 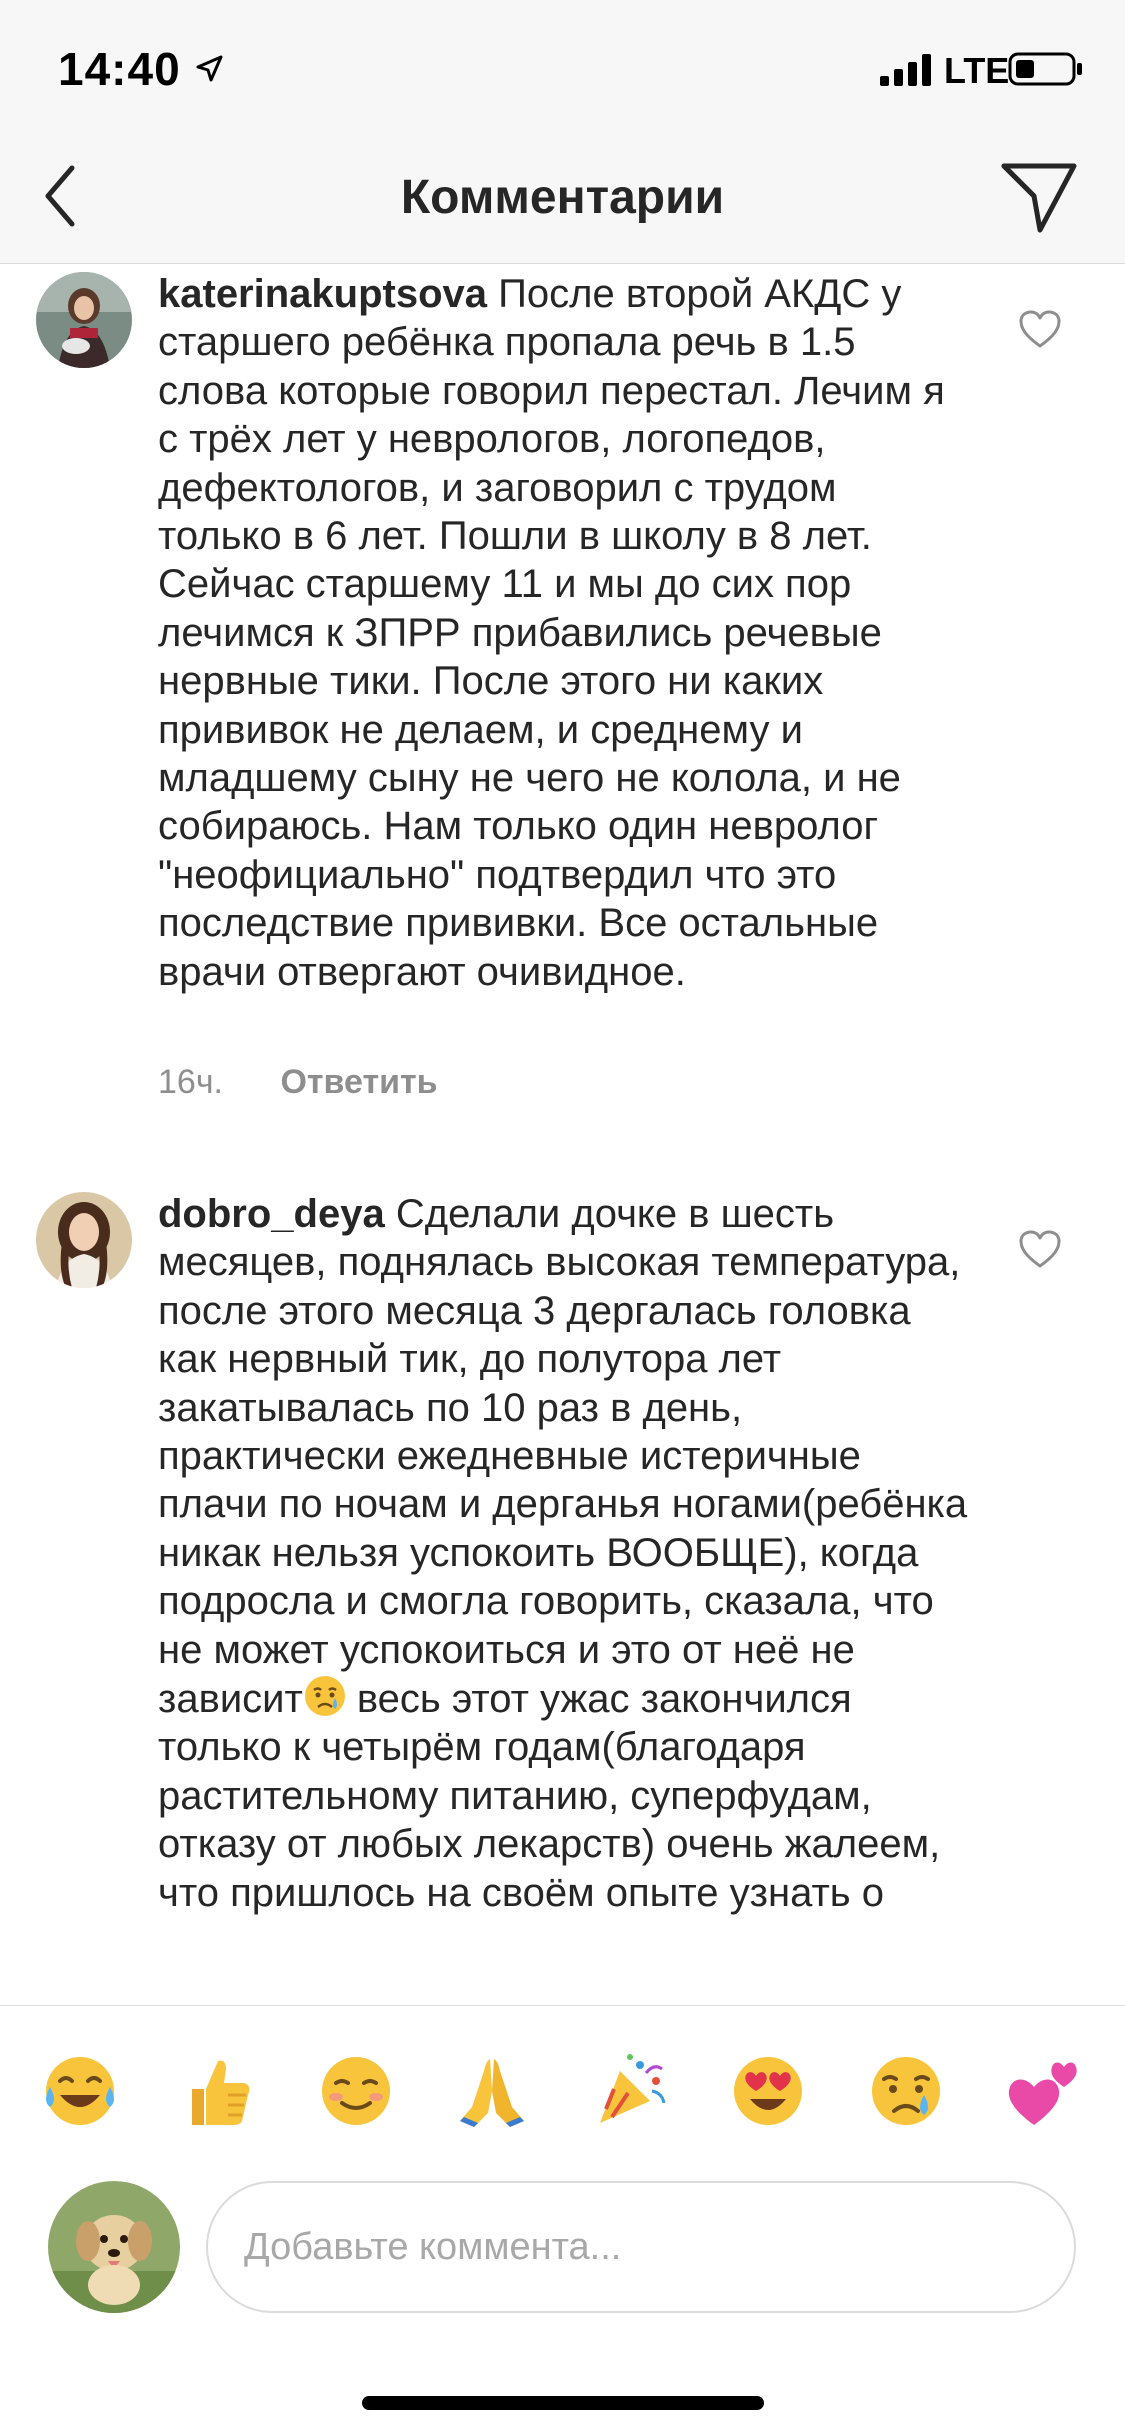 What do you see at coordinates (492, 2091) in the screenshot?
I see `folded-hands-icon` at bounding box center [492, 2091].